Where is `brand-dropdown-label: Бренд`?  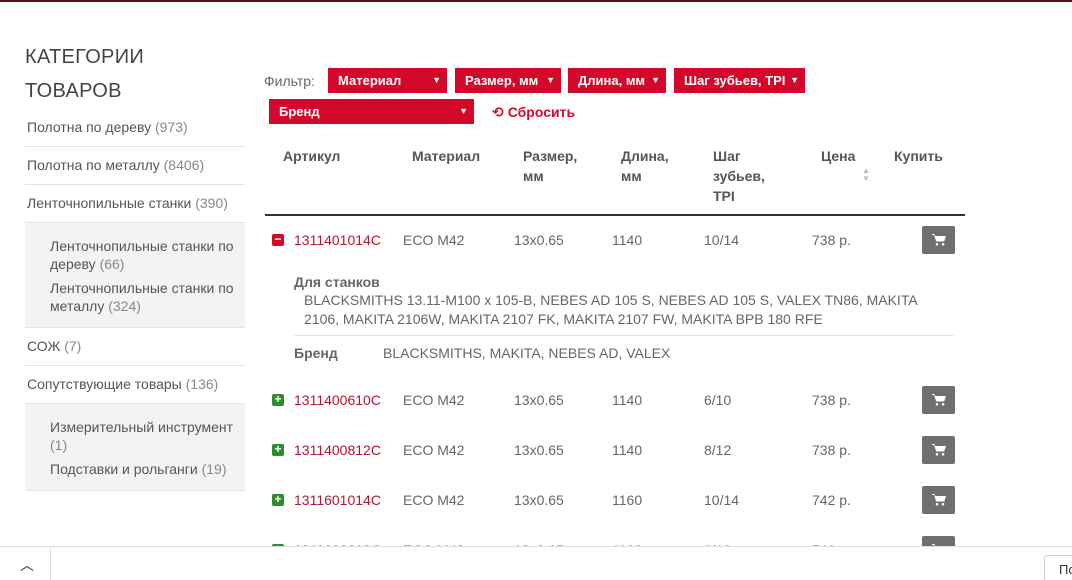
brand-dropdown-label: Бренд is located at coordinates (299, 111).